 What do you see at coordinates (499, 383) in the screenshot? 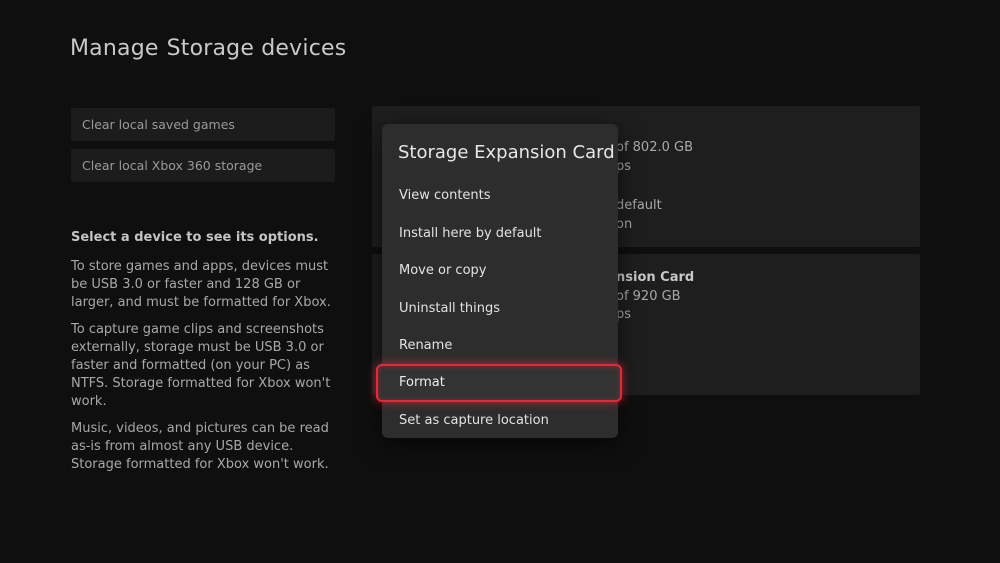
I see `menu-item-format: Format` at bounding box center [499, 383].